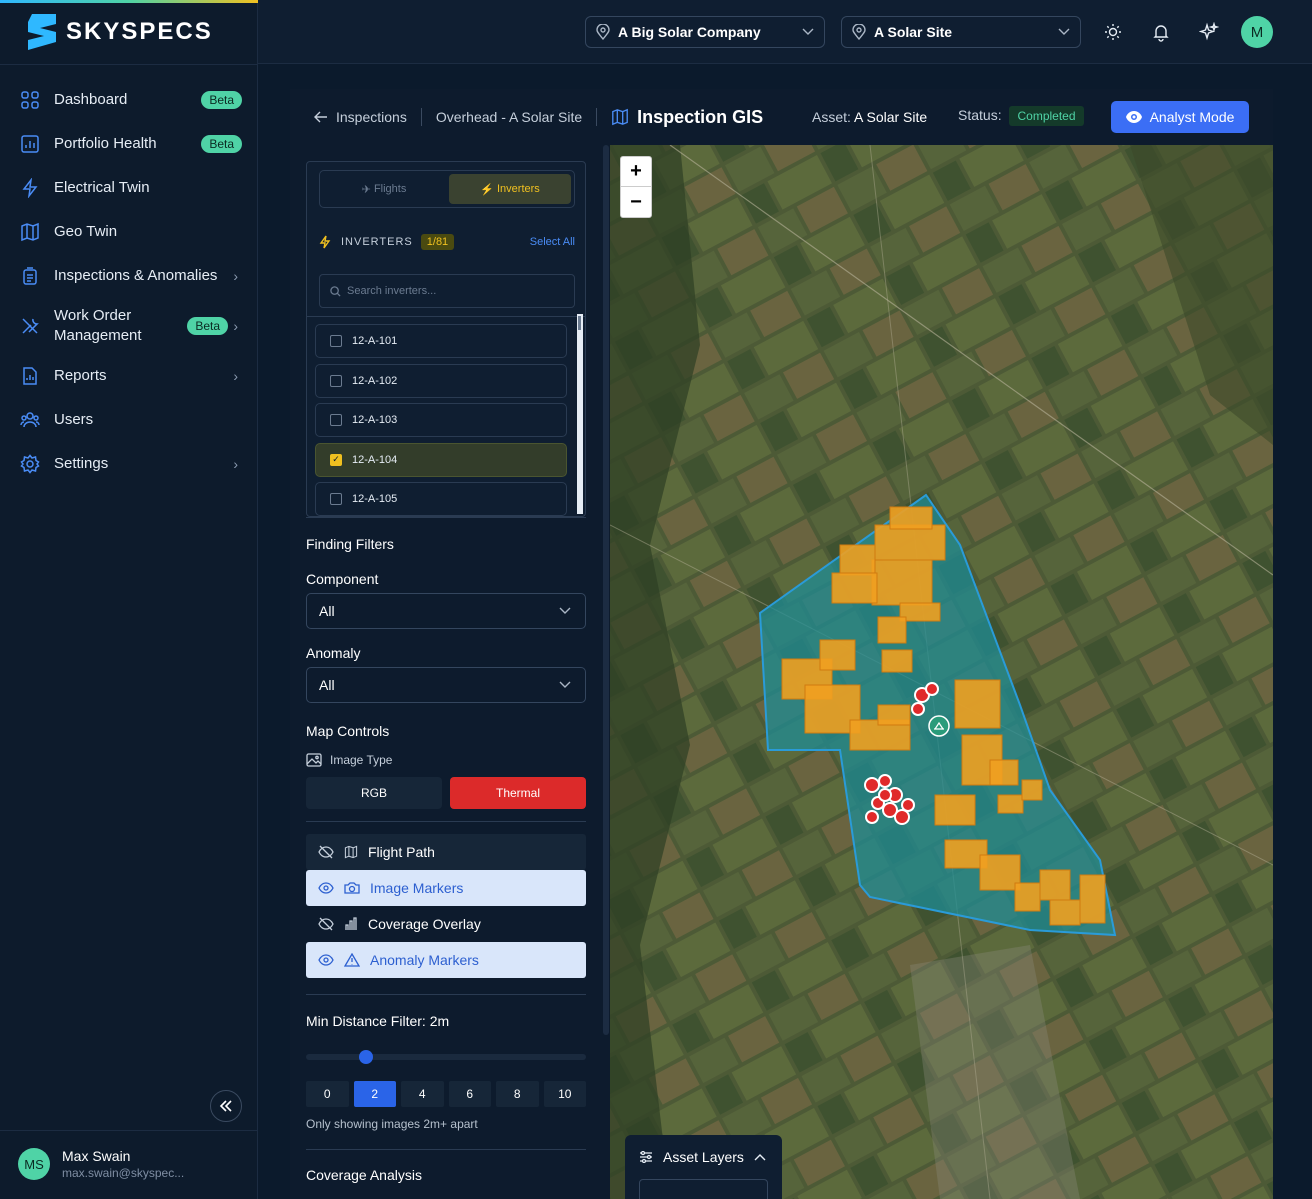 The width and height of the screenshot is (1312, 1199). Describe the element at coordinates (564, 1094) in the screenshot. I see `step-10: 10` at that location.